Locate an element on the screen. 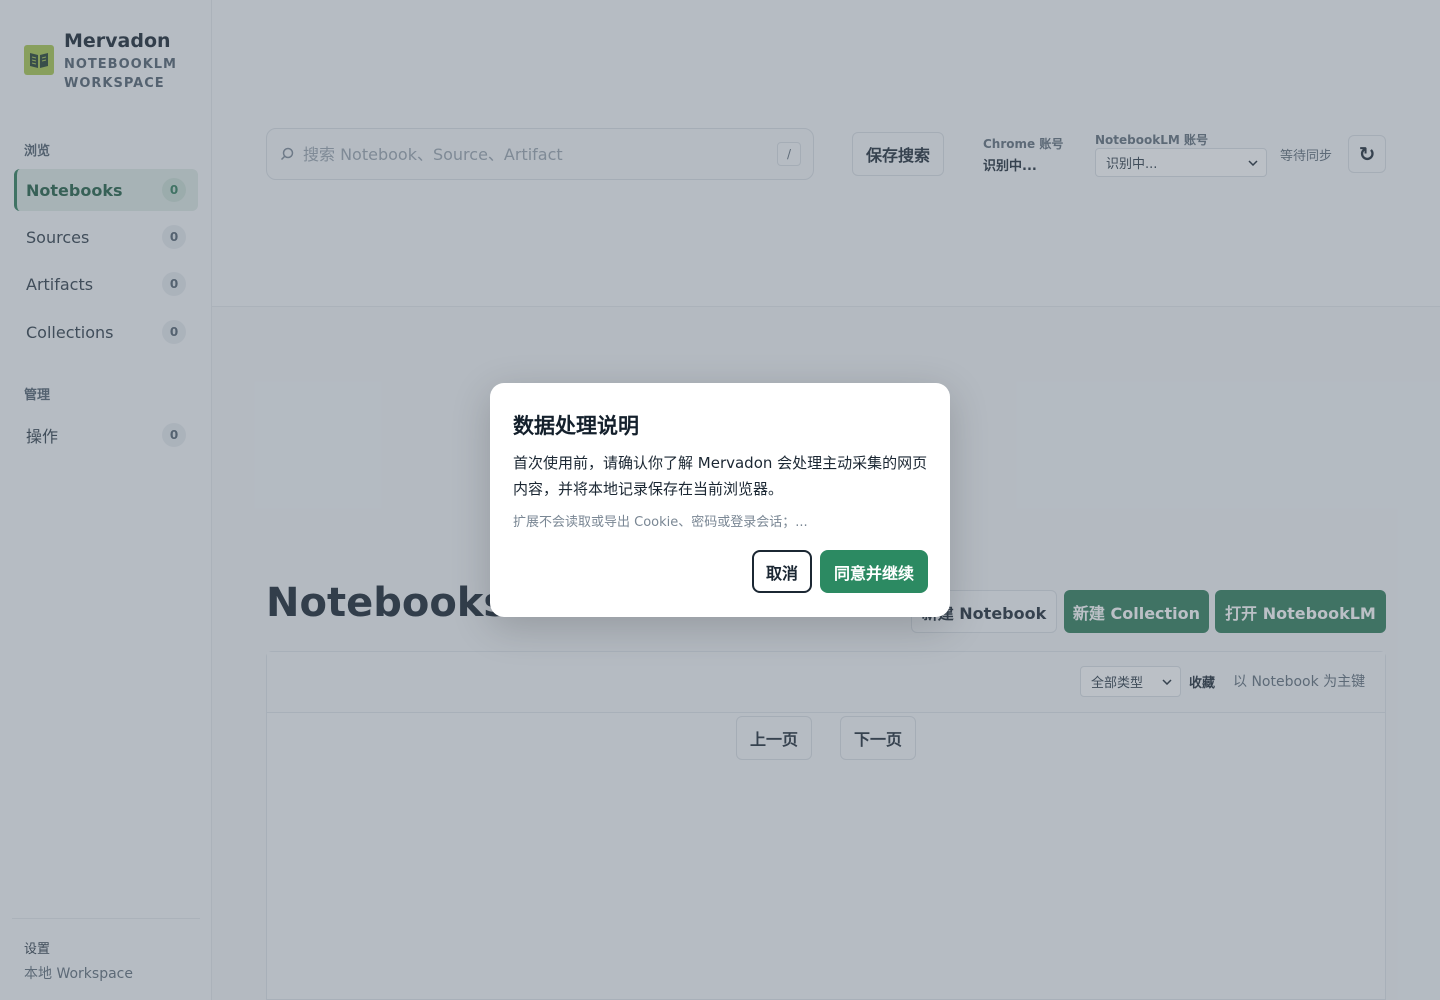 Image resolution: width=1440 pixels, height=1000 pixels. dialog-title: 数据处理说明 is located at coordinates (576, 426).